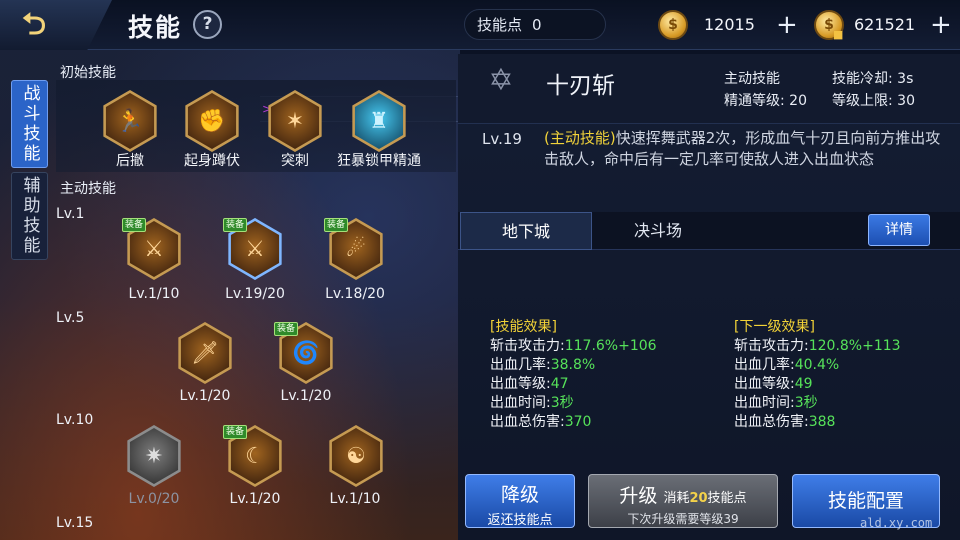 The width and height of the screenshot is (960, 540). What do you see at coordinates (709, 89) in the screenshot?
I see `skill-detail-header` at bounding box center [709, 89].